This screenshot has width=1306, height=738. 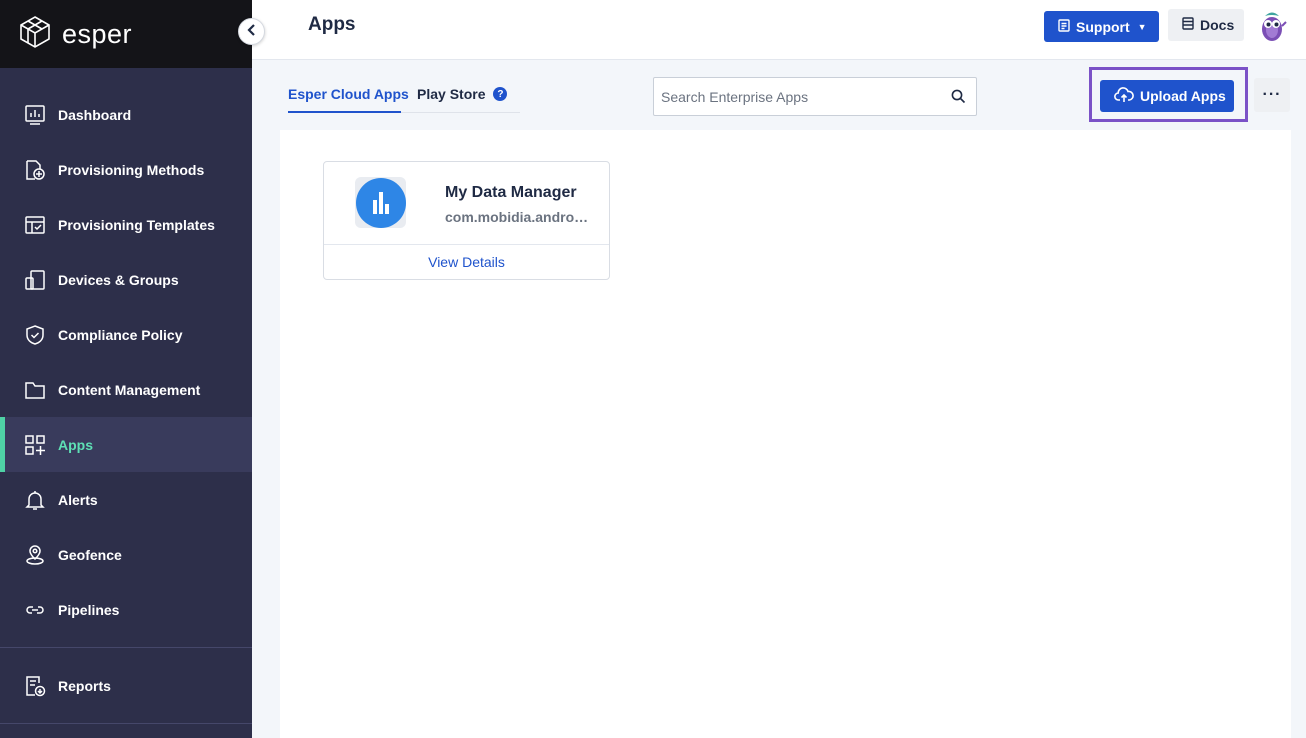 What do you see at coordinates (451, 94) in the screenshot?
I see `tab-label: Play Store` at bounding box center [451, 94].